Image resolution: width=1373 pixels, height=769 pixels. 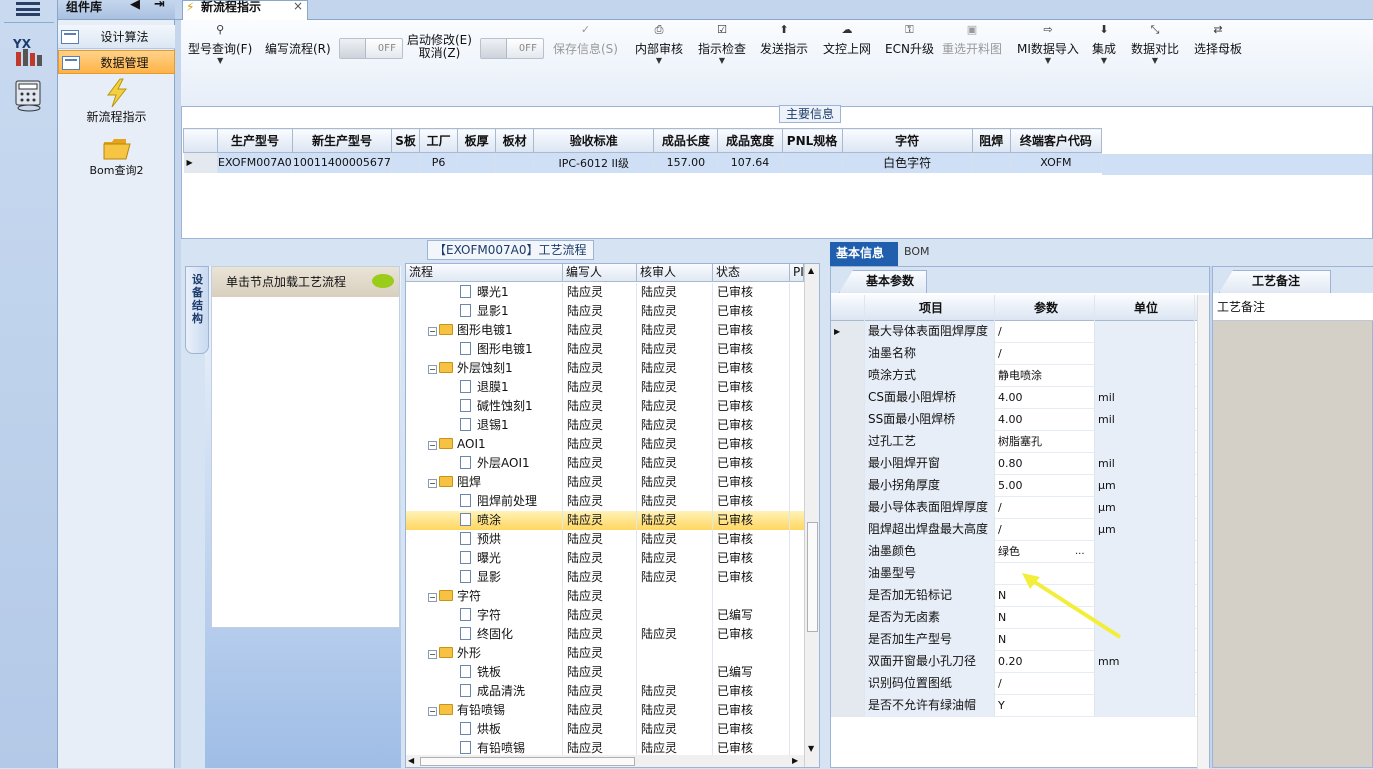 I want to click on tree-cell-process: 阻焊前处理, so click(x=484, y=501).